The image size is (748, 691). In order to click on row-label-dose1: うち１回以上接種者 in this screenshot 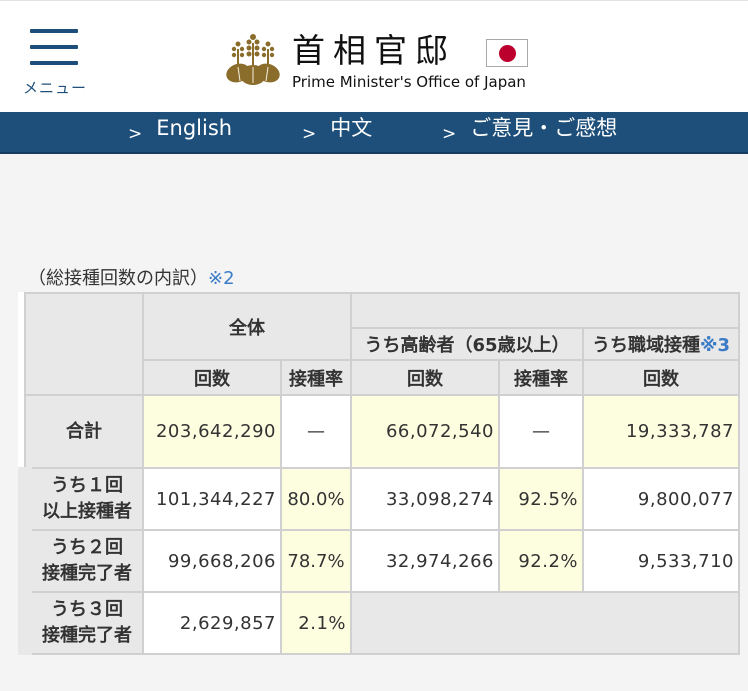, I will do `click(81, 499)`.